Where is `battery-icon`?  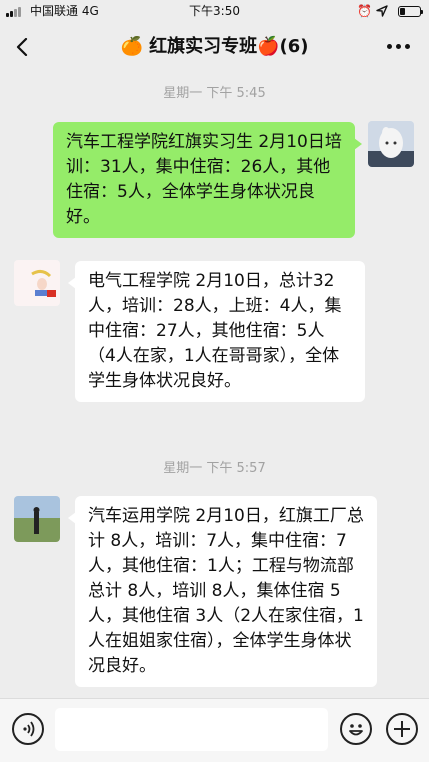
battery-icon is located at coordinates (410, 11).